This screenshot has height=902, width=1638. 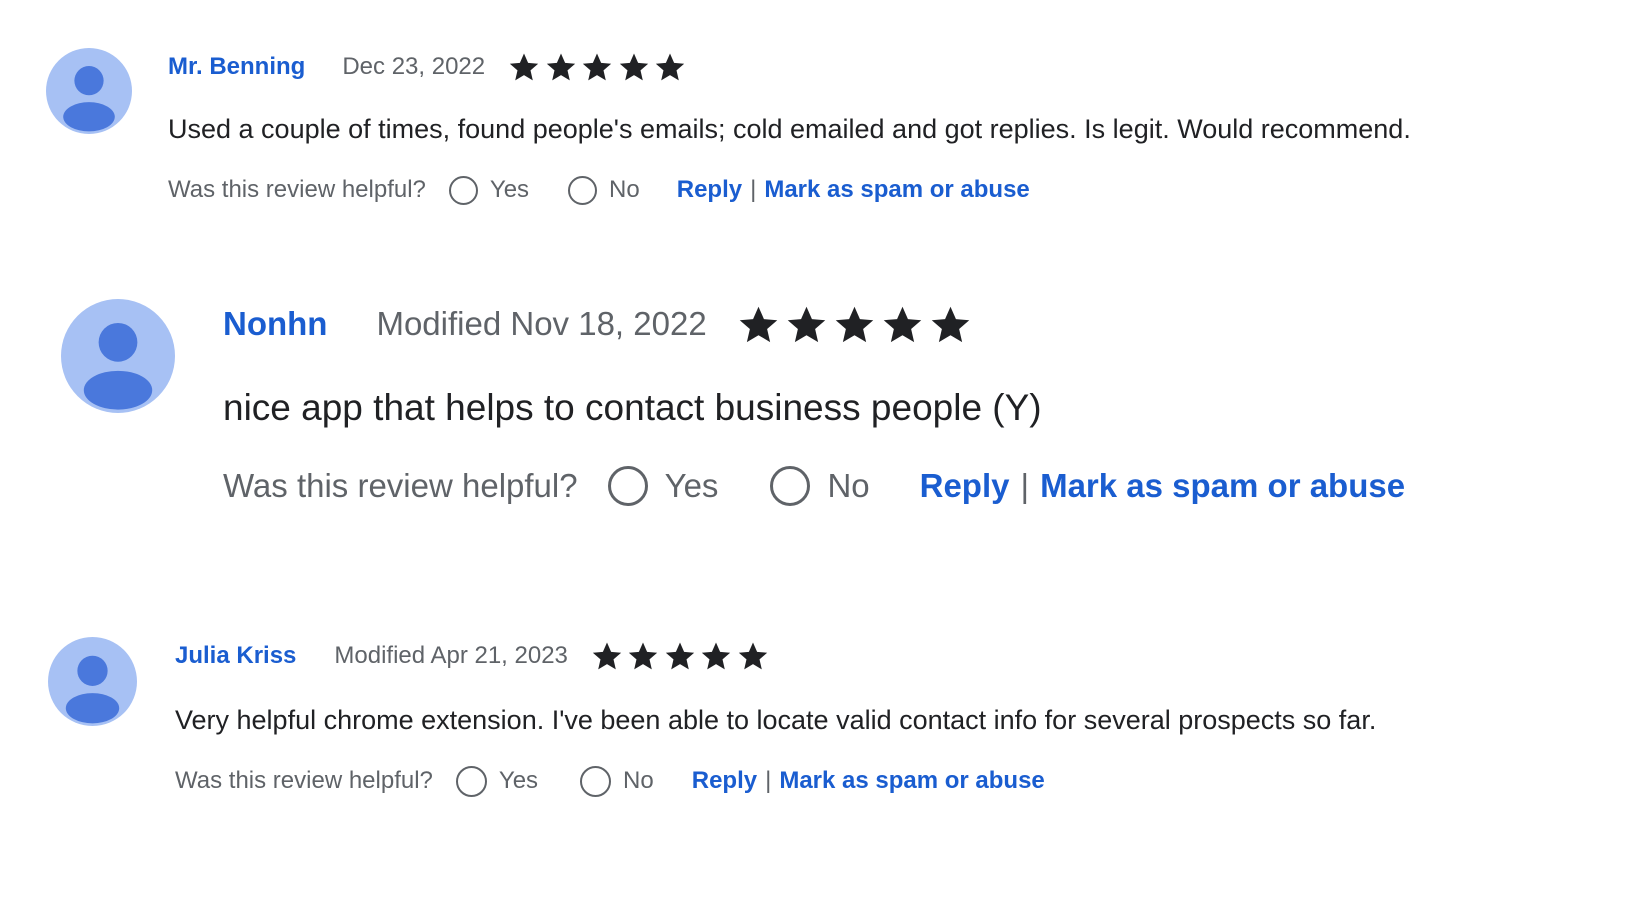 I want to click on review-date: Dec 23, 2022, so click(x=414, y=66).